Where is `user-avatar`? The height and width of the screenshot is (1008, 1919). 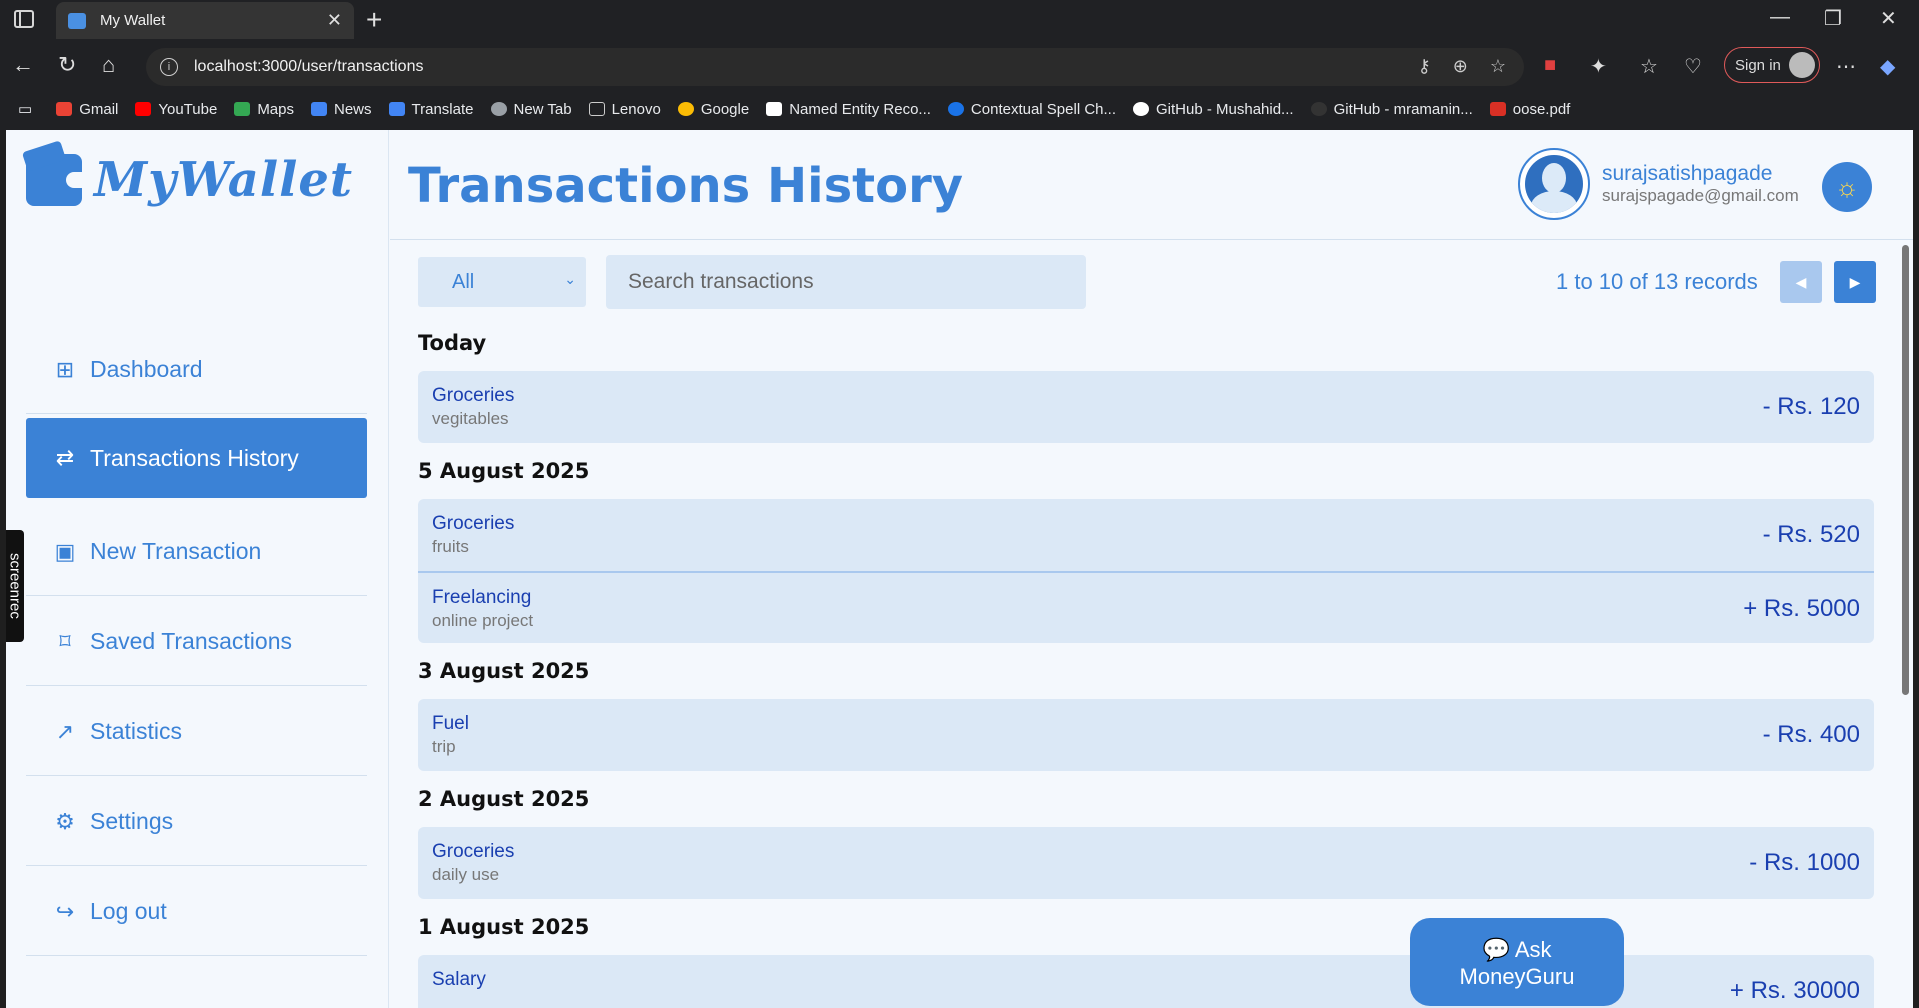
user-avatar is located at coordinates (1554, 184).